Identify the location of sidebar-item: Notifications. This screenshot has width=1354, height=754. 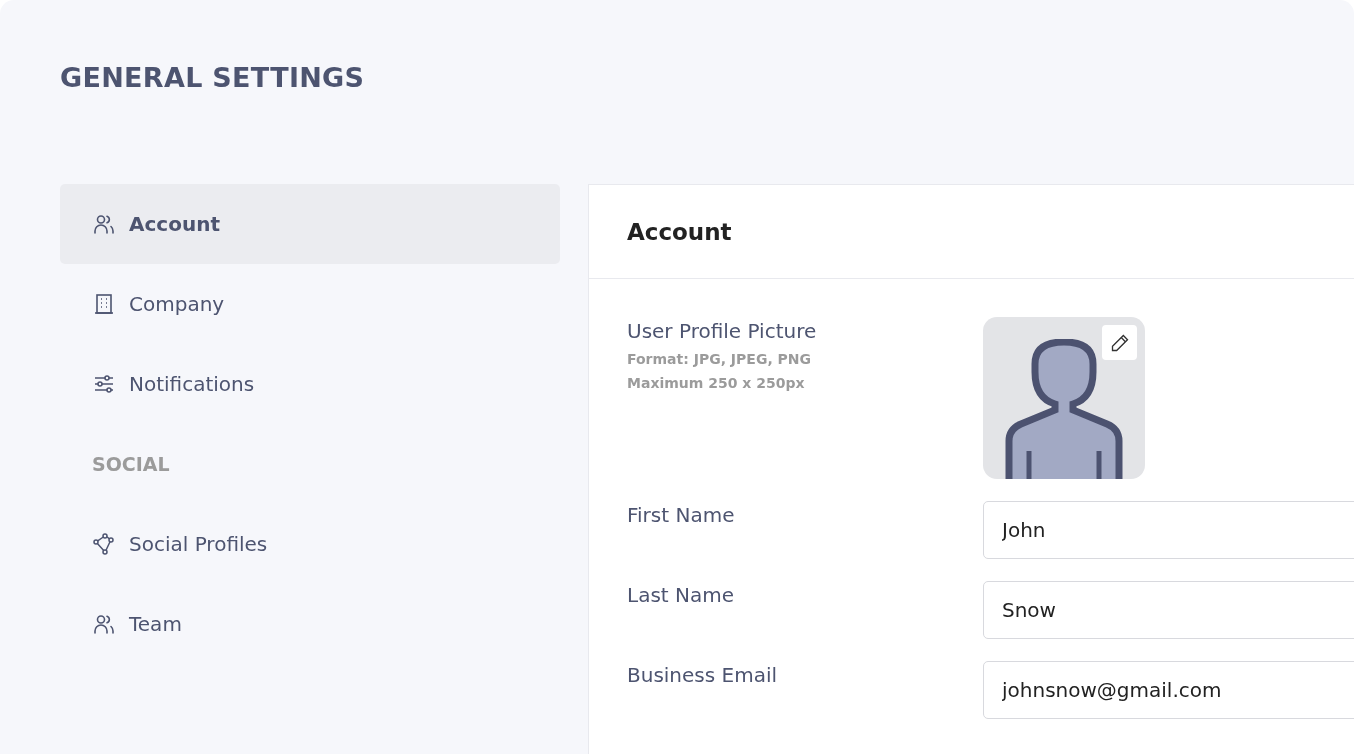
(310, 384).